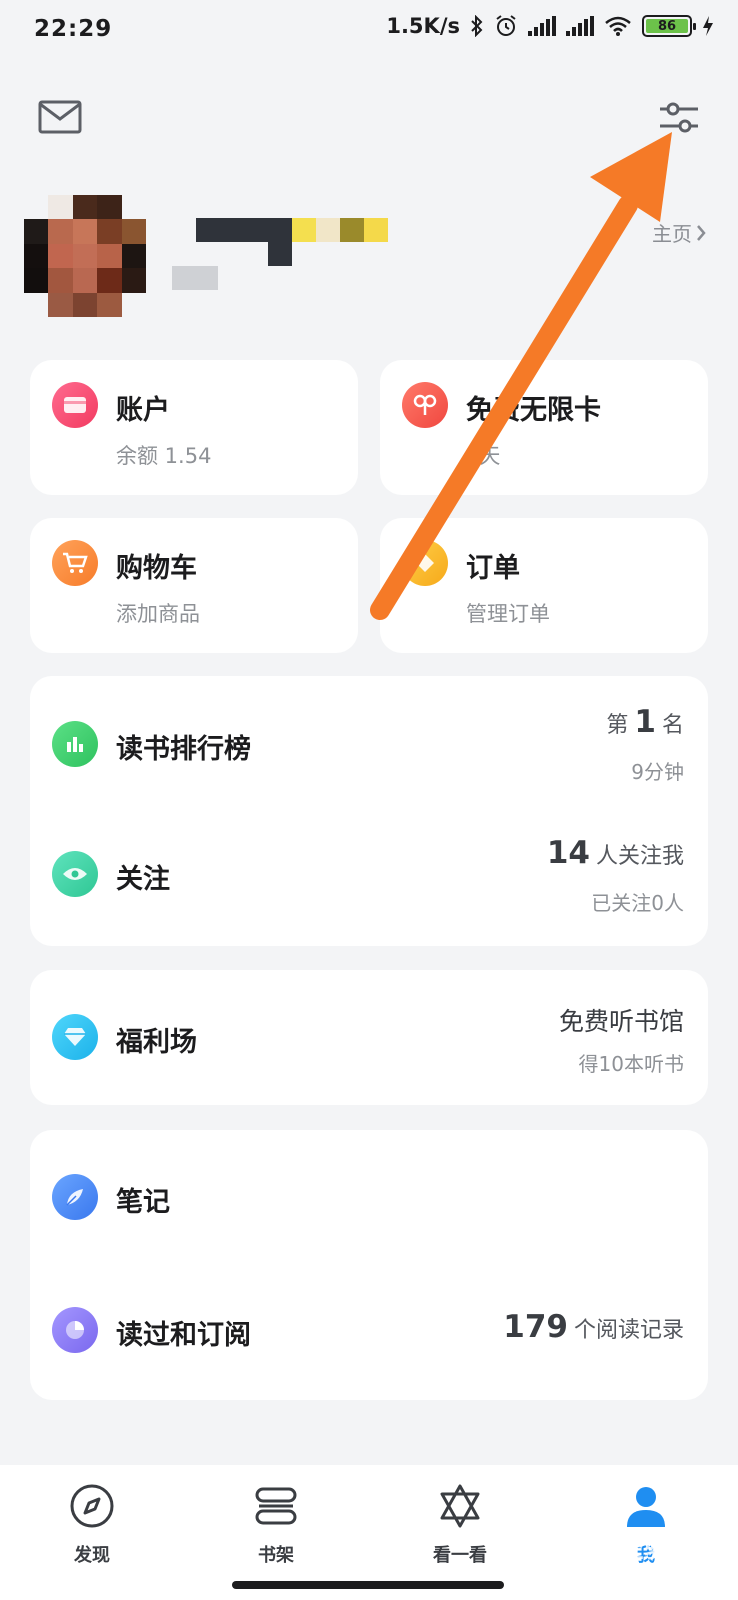 This screenshot has height=1600, width=738. What do you see at coordinates (75, 405) in the screenshot?
I see `wallet-icon` at bounding box center [75, 405].